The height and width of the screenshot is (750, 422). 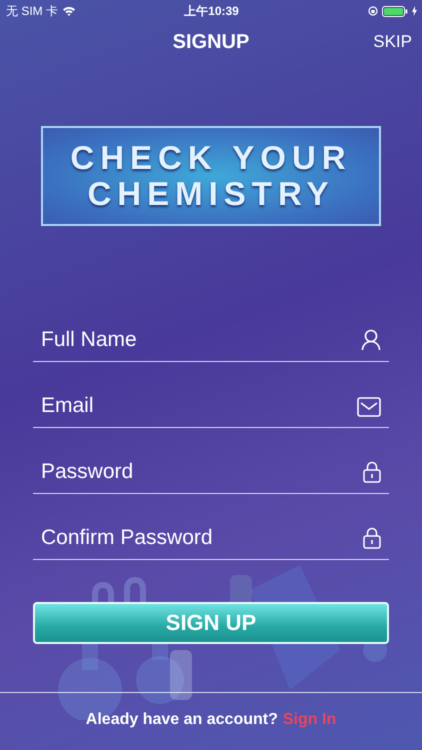 What do you see at coordinates (414, 11) in the screenshot?
I see `charging-icon` at bounding box center [414, 11].